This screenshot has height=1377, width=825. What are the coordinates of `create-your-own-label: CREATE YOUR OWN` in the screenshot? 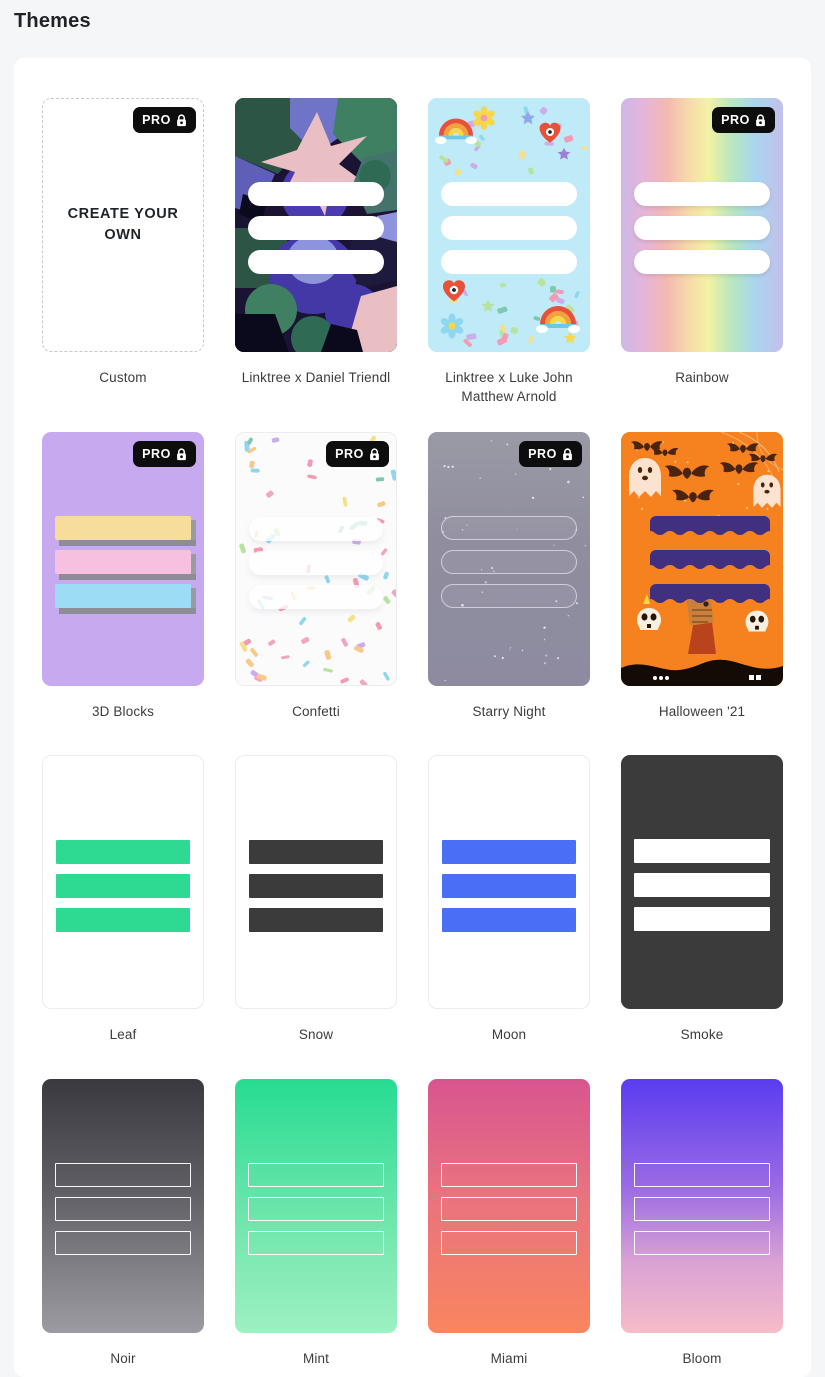 It's located at (123, 224).